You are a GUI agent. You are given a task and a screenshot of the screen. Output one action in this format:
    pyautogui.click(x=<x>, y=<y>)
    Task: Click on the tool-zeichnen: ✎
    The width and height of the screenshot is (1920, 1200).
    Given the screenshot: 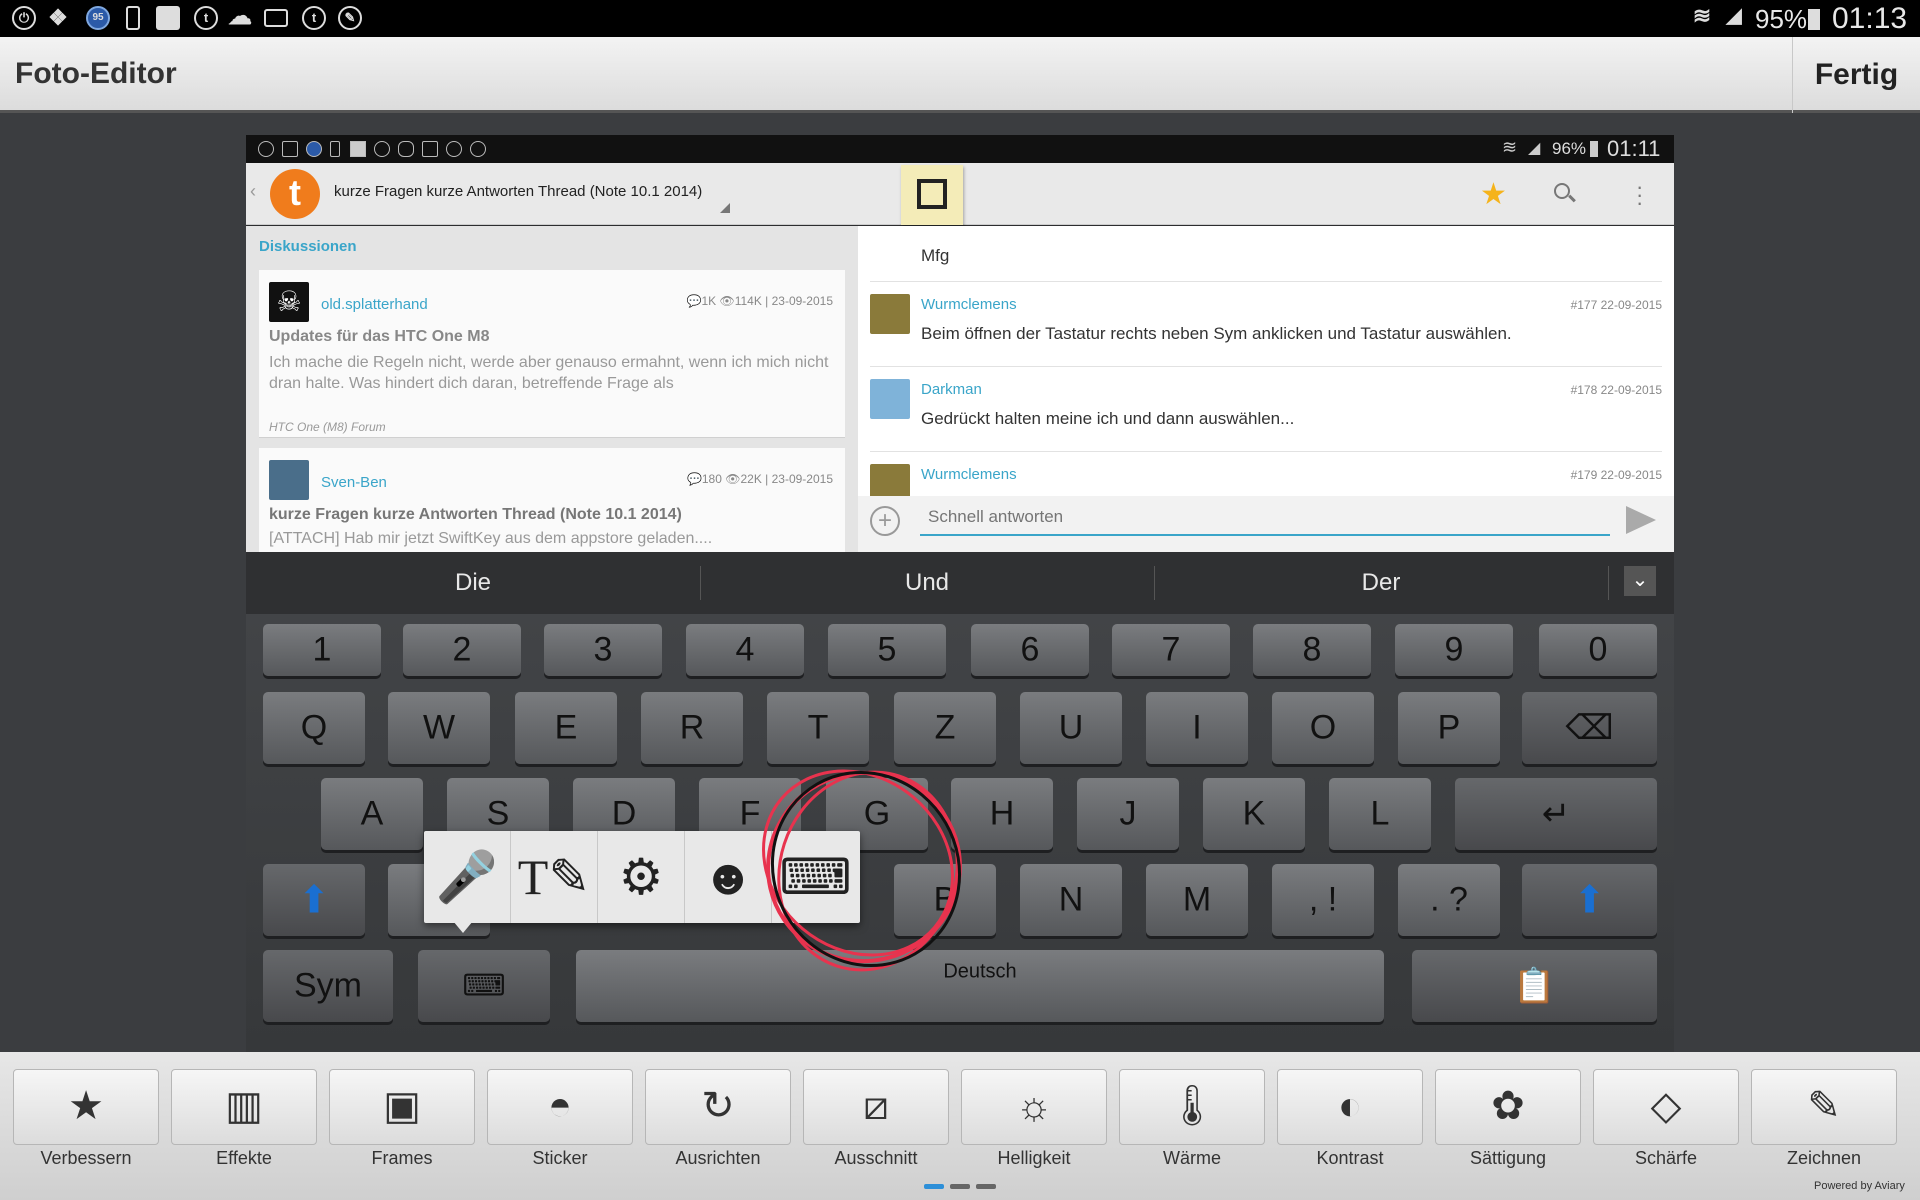 What is the action you would take?
    pyautogui.click(x=1824, y=1107)
    